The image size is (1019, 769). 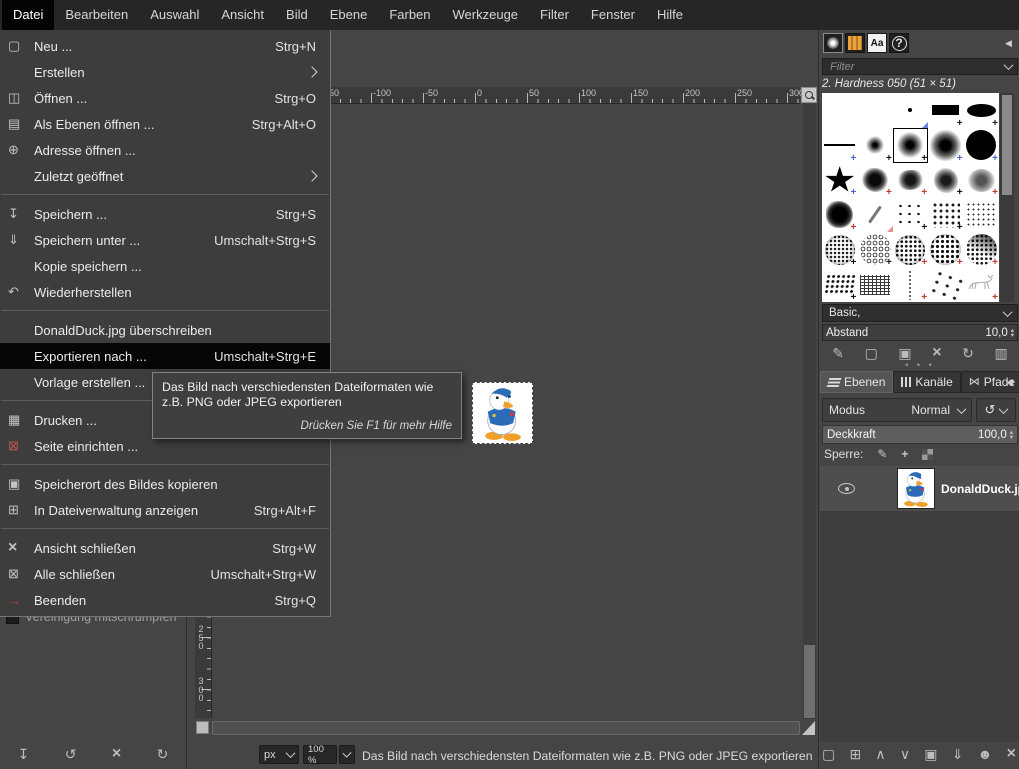 What do you see at coordinates (165, 214) in the screenshot?
I see `file-menu-item: ↧ Speichern ... Strg+S` at bounding box center [165, 214].